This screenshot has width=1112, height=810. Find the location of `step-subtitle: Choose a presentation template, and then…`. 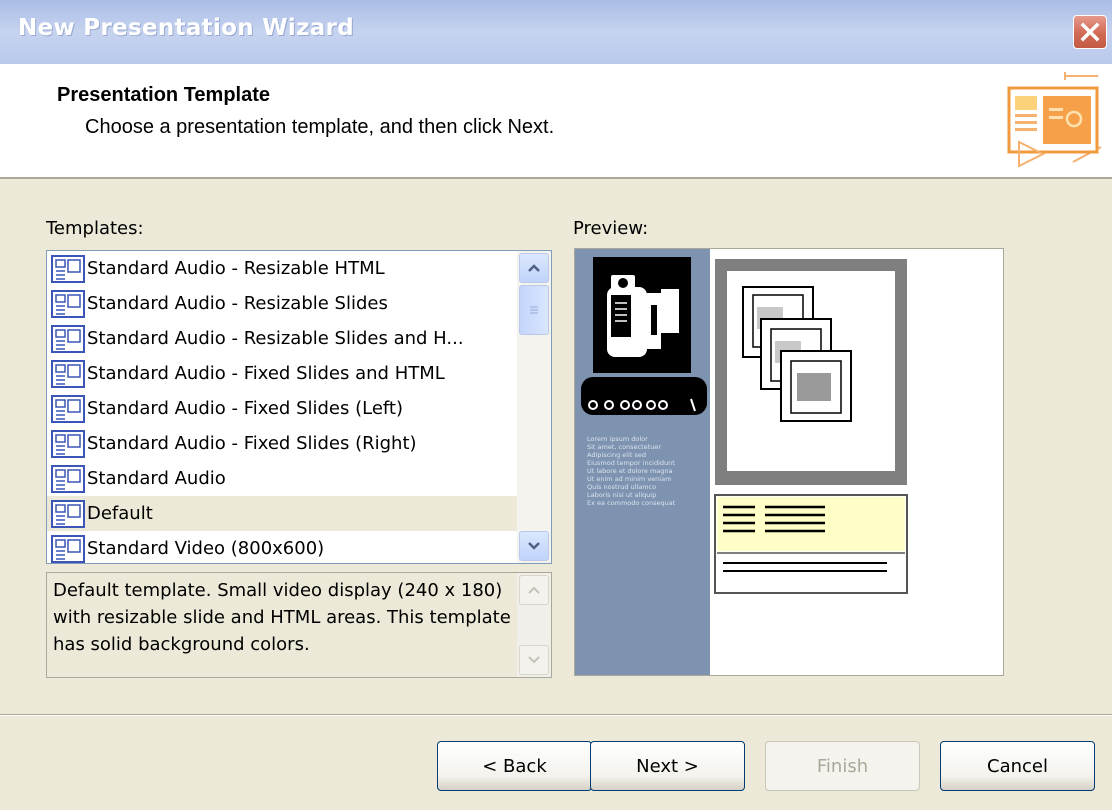

step-subtitle: Choose a presentation template, and then… is located at coordinates (320, 127).